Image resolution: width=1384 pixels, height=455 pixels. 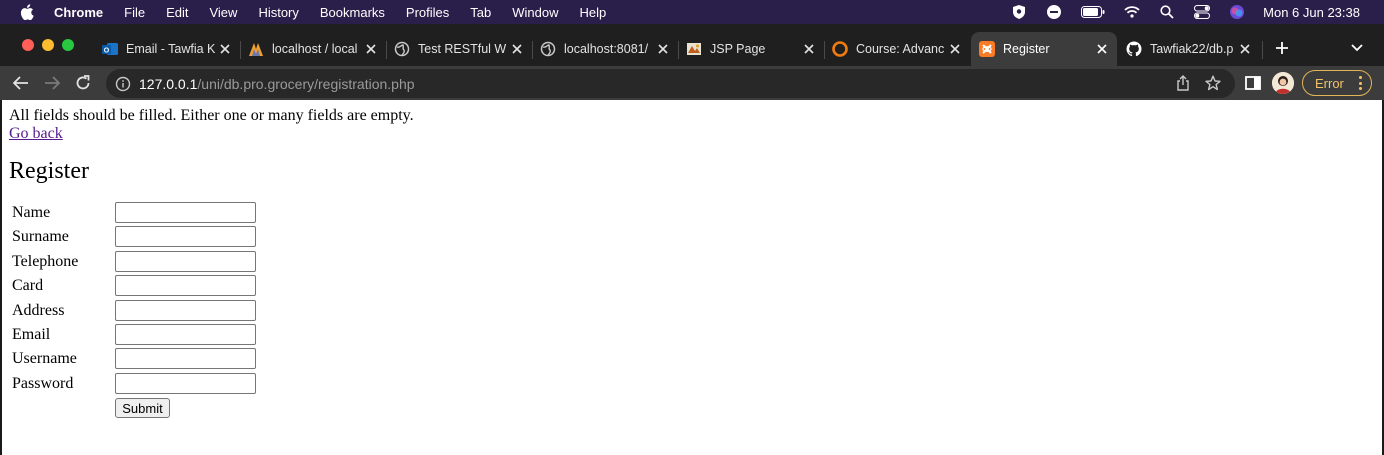 I want to click on error-label: Error, so click(x=1329, y=83).